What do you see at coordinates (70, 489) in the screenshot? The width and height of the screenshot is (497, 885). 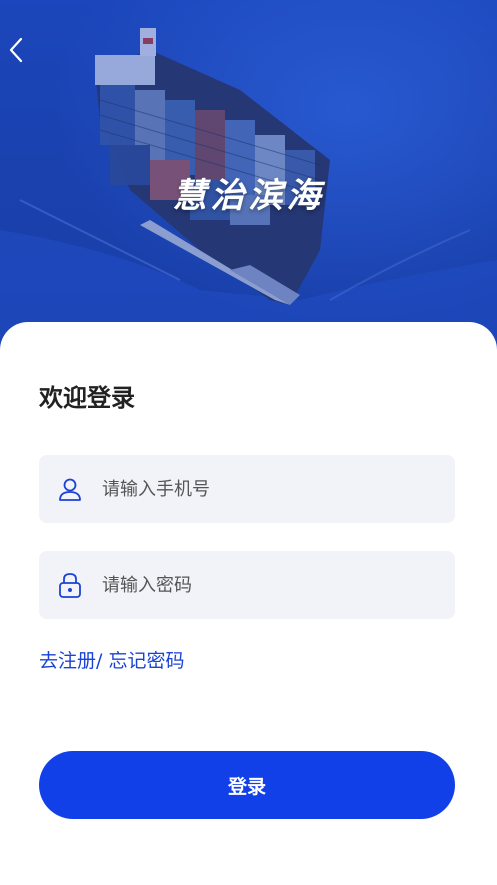 I see `user-icon` at bounding box center [70, 489].